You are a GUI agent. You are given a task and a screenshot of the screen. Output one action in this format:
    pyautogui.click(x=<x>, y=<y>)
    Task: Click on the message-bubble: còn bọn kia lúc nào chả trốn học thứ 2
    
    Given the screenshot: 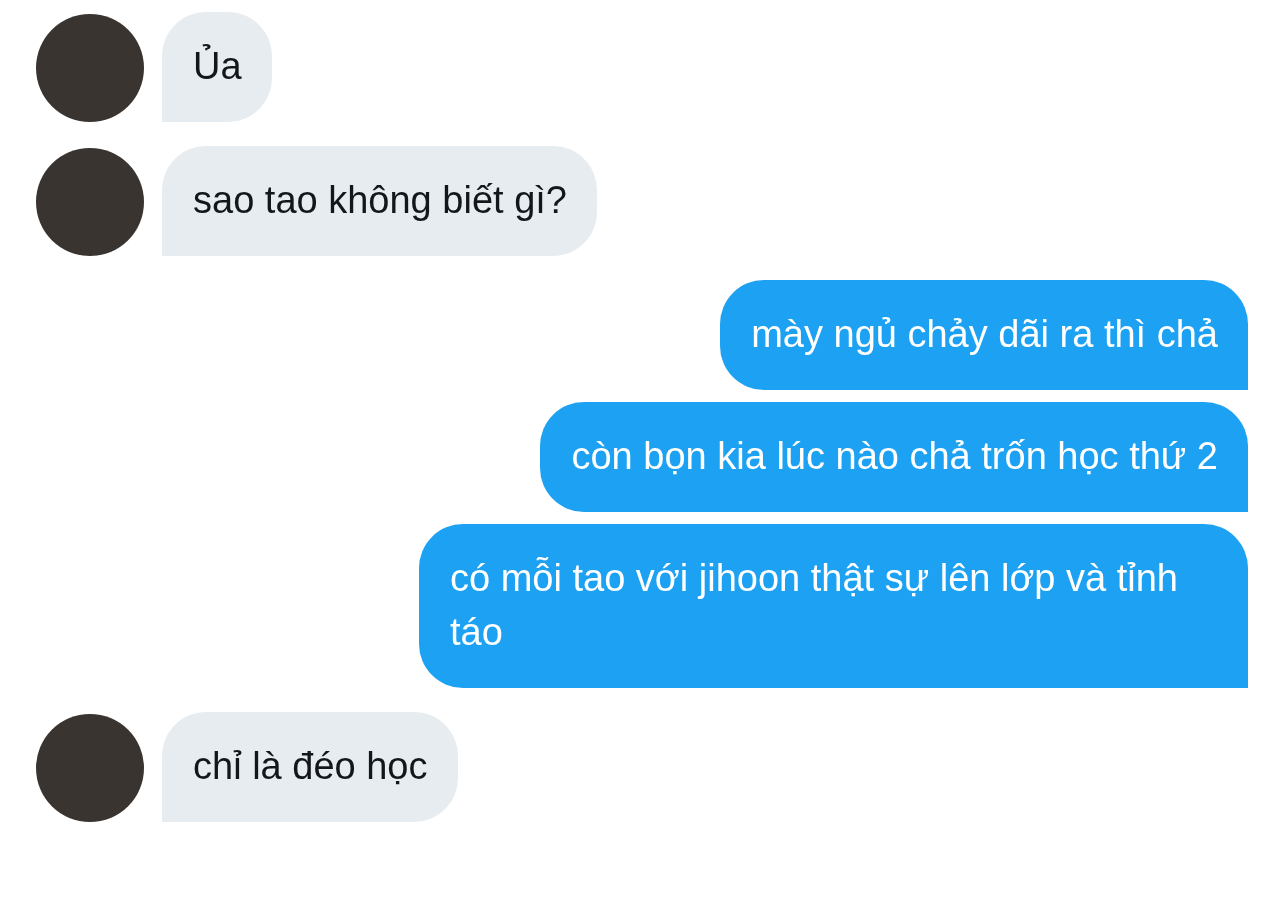 What is the action you would take?
    pyautogui.click(x=894, y=457)
    